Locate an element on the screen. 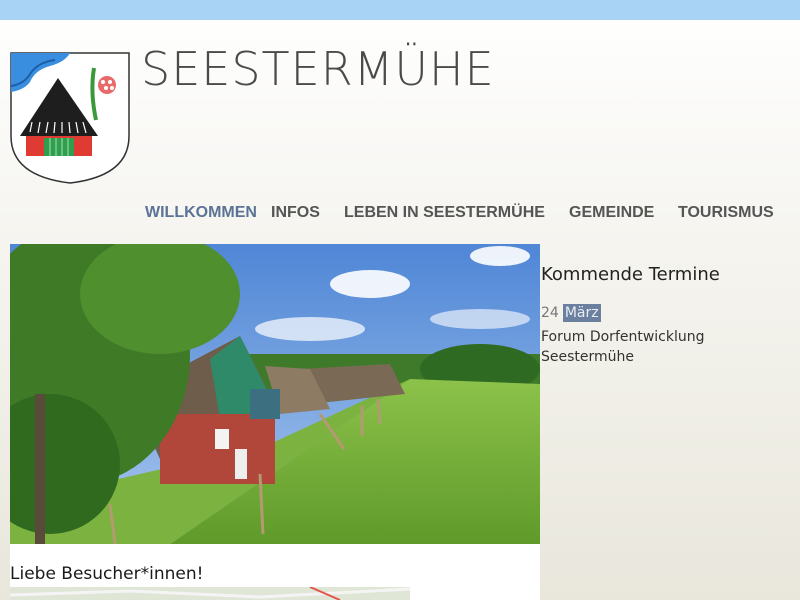  map-preview is located at coordinates (210, 593).